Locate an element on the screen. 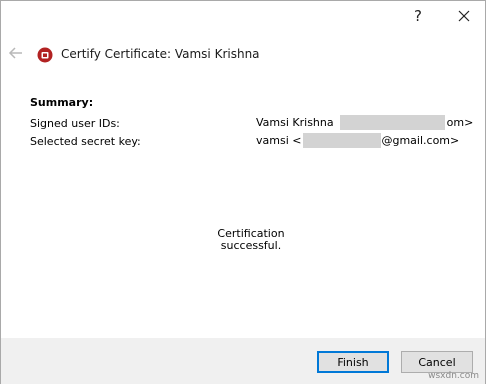  certificate-icon is located at coordinates (45, 55).